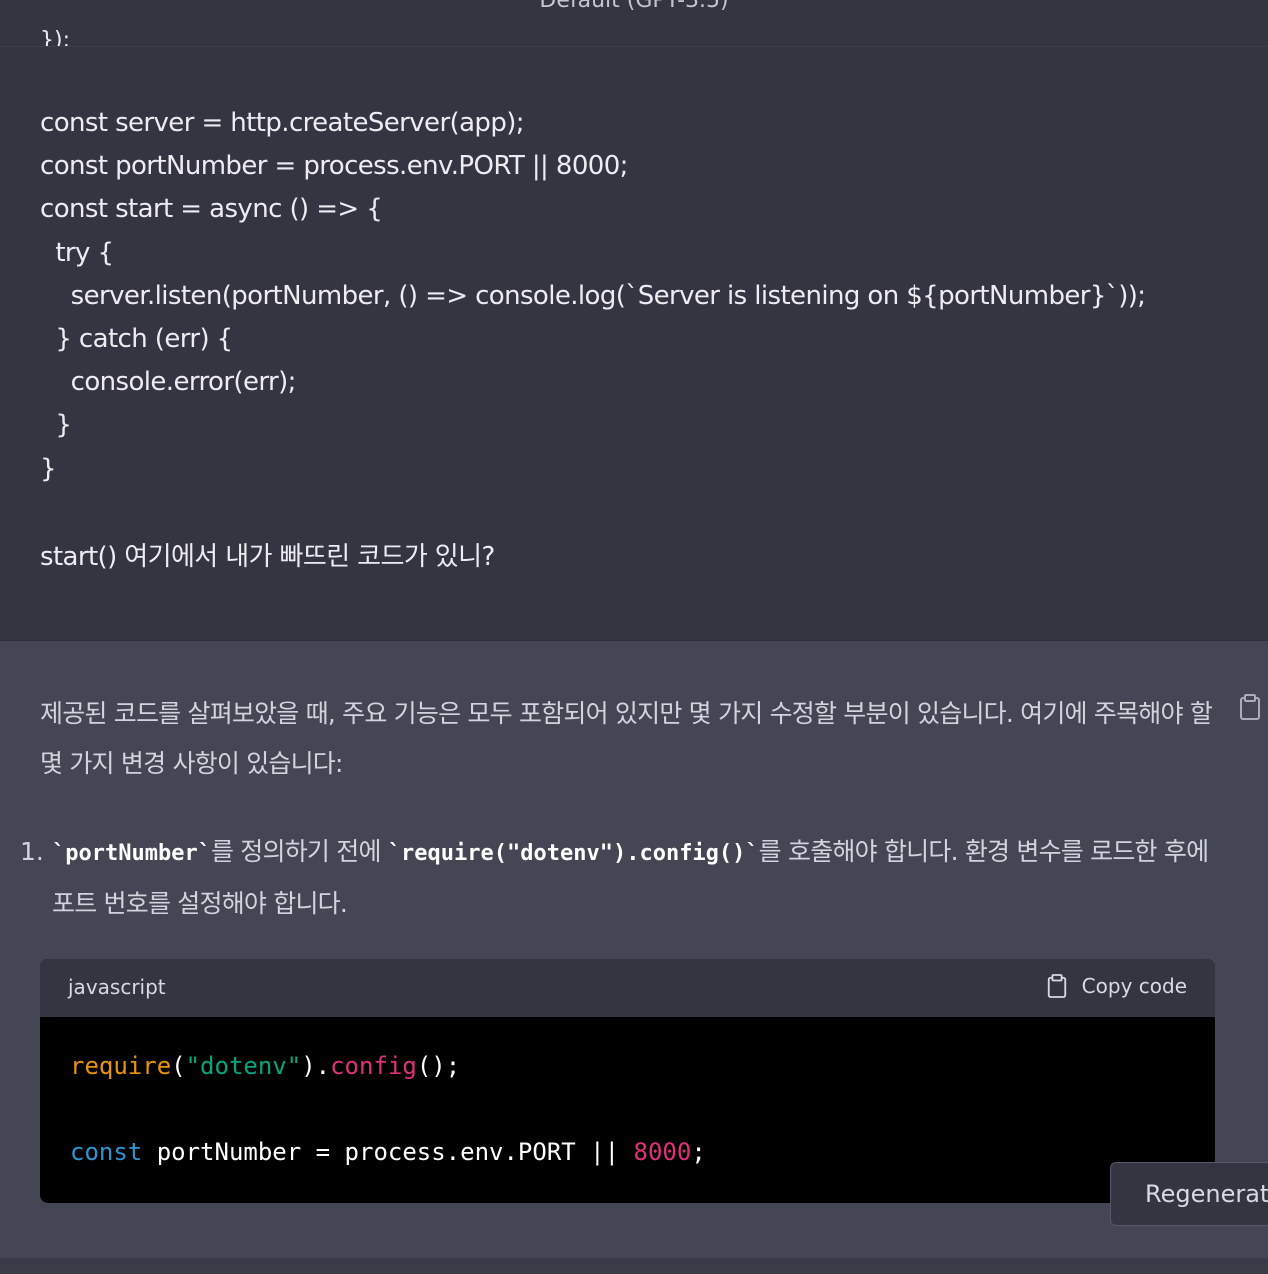  I want to click on code-token-text: portNumber = process.env.PORT ||, so click(388, 1152).